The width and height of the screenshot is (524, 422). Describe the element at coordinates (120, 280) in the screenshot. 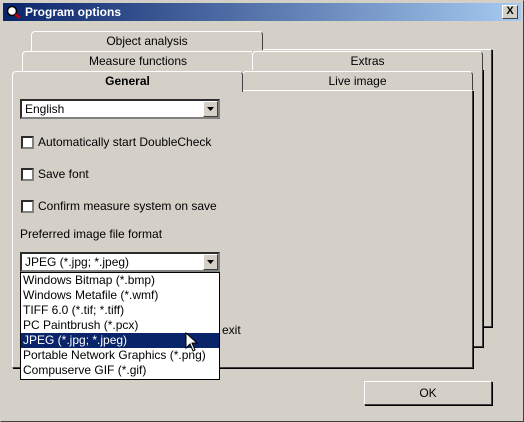

I see `format-option-bmp: Windows Bitmap (*.bmp)` at that location.